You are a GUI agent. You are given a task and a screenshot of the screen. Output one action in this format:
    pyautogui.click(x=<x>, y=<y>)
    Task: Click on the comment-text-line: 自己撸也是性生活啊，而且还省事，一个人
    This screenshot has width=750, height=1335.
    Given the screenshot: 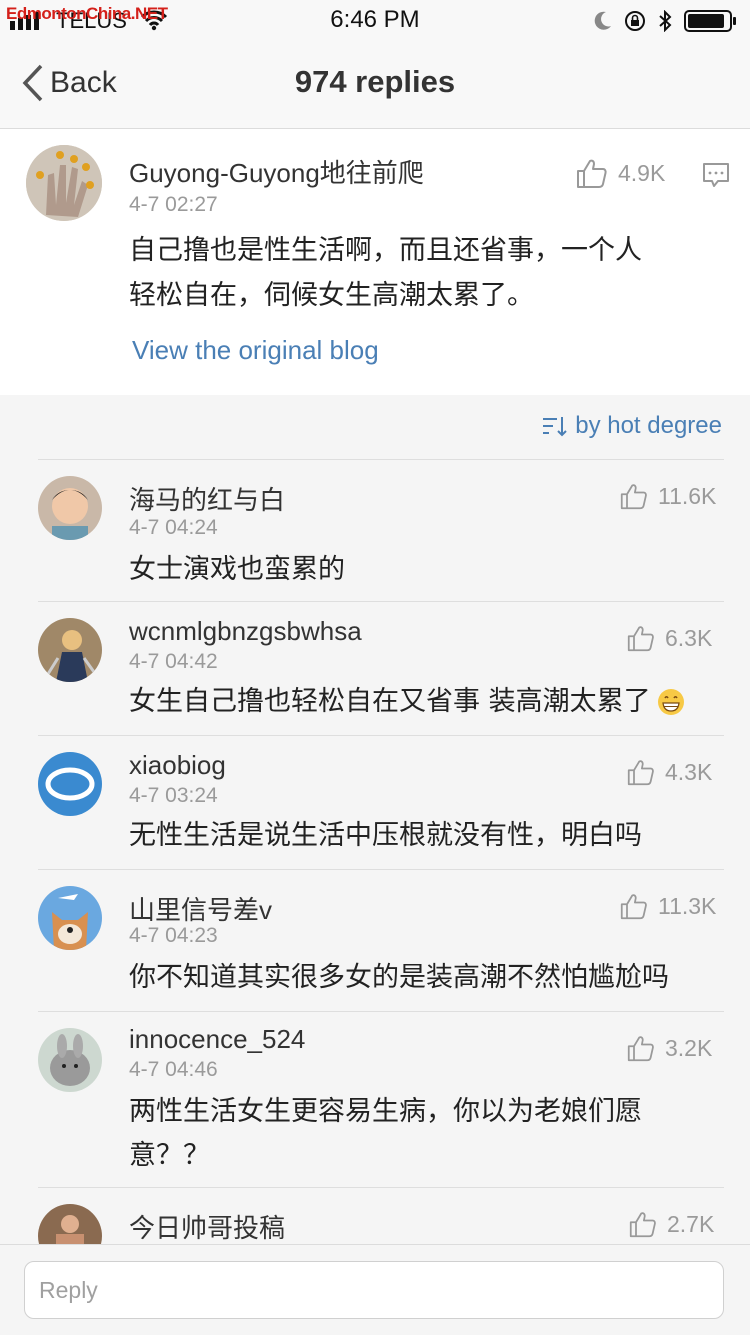 What is the action you would take?
    pyautogui.click(x=385, y=250)
    